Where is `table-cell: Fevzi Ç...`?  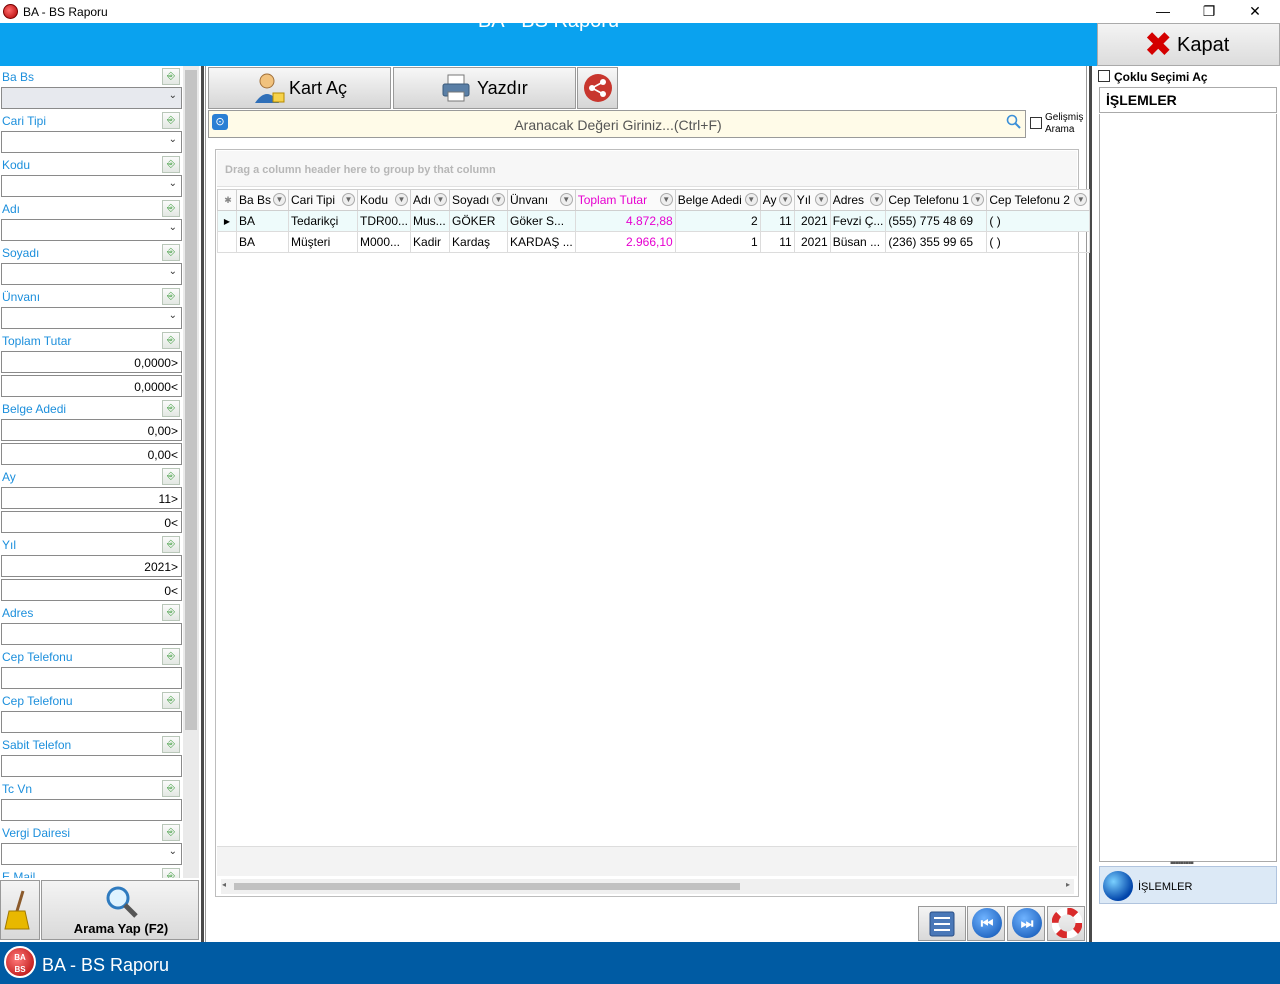 table-cell: Fevzi Ç... is located at coordinates (858, 221).